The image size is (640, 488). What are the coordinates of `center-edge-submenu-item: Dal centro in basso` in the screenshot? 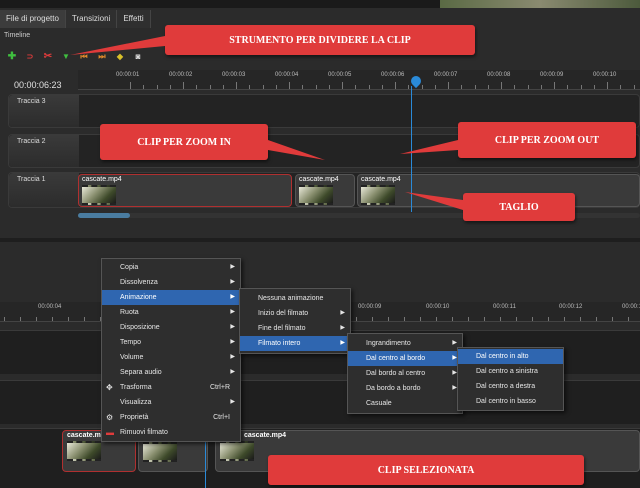 It's located at (510, 401).